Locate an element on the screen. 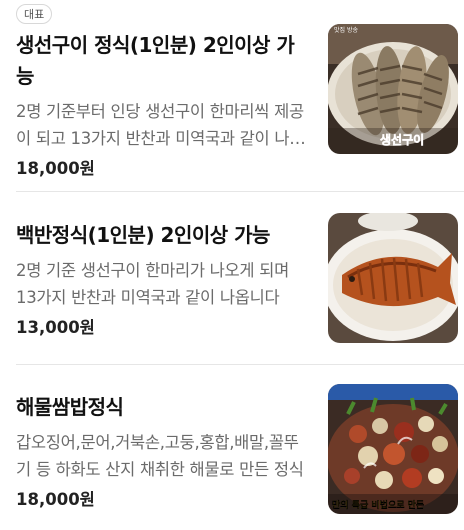 Image resolution: width=464 pixels, height=530 pixels. menu-image-grilled-fish-platter: 맛집 방송 생선구이 is located at coordinates (393, 89).